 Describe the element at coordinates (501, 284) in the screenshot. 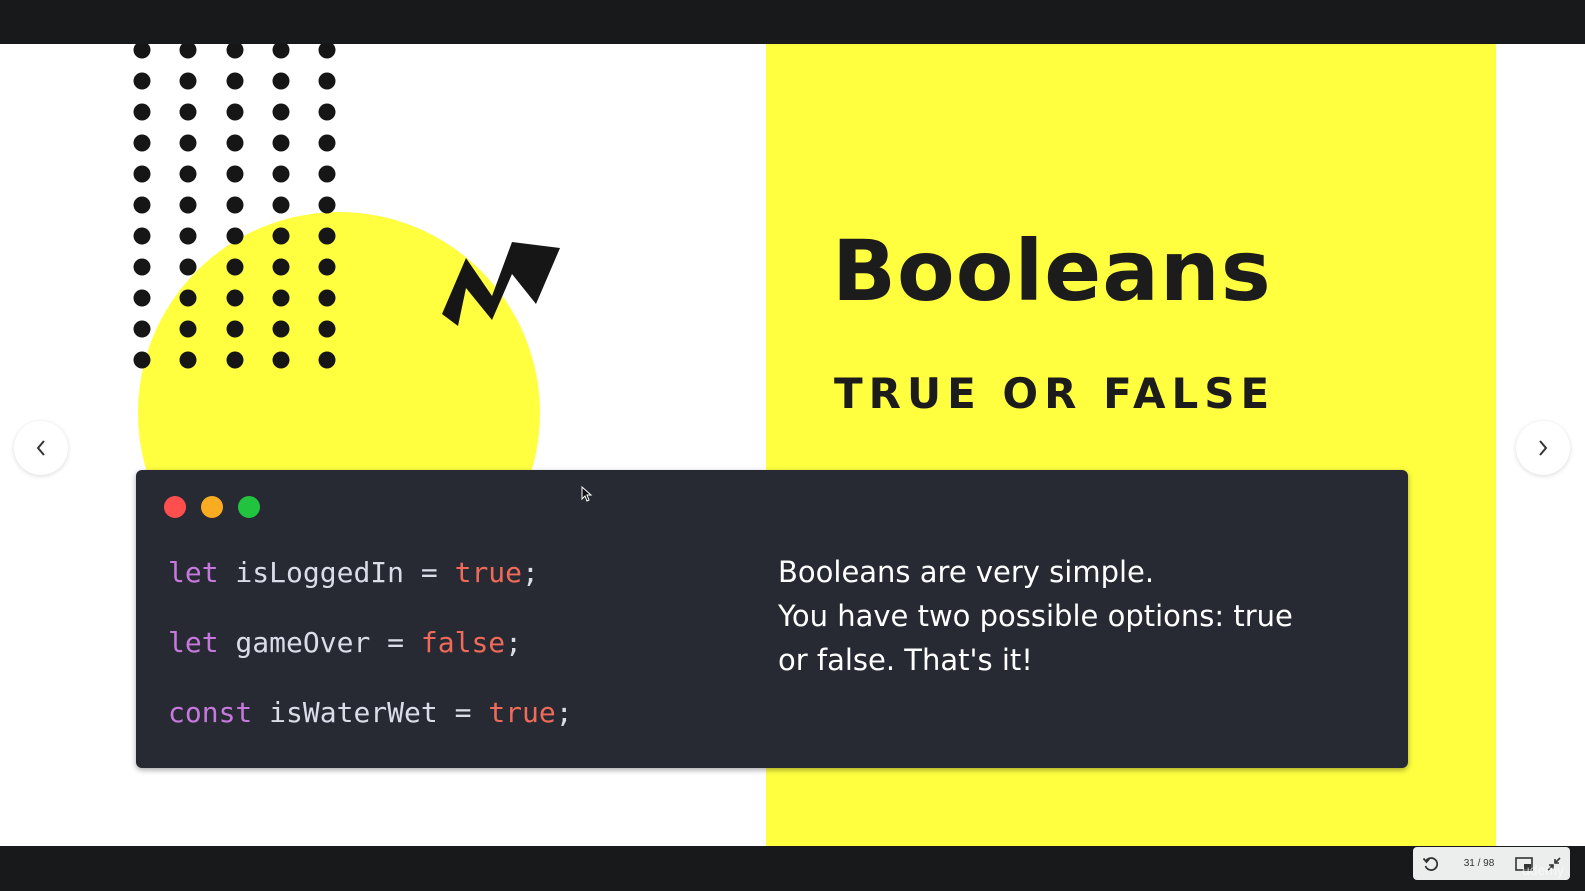

I see `zigzag-decoration` at that location.